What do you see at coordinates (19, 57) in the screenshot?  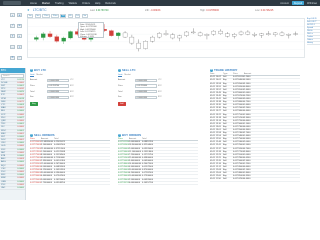 I see `fullscreen-icon: ⤢` at bounding box center [19, 57].